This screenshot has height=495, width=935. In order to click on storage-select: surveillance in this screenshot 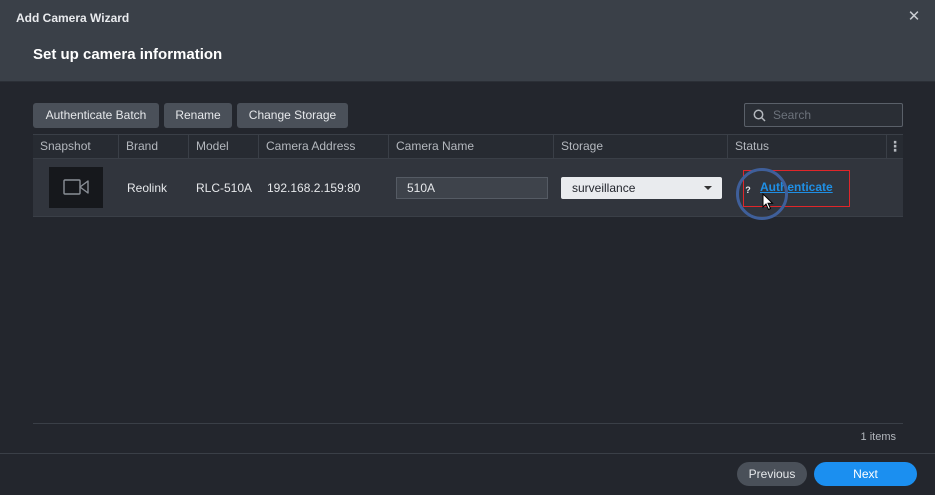, I will do `click(641, 188)`.